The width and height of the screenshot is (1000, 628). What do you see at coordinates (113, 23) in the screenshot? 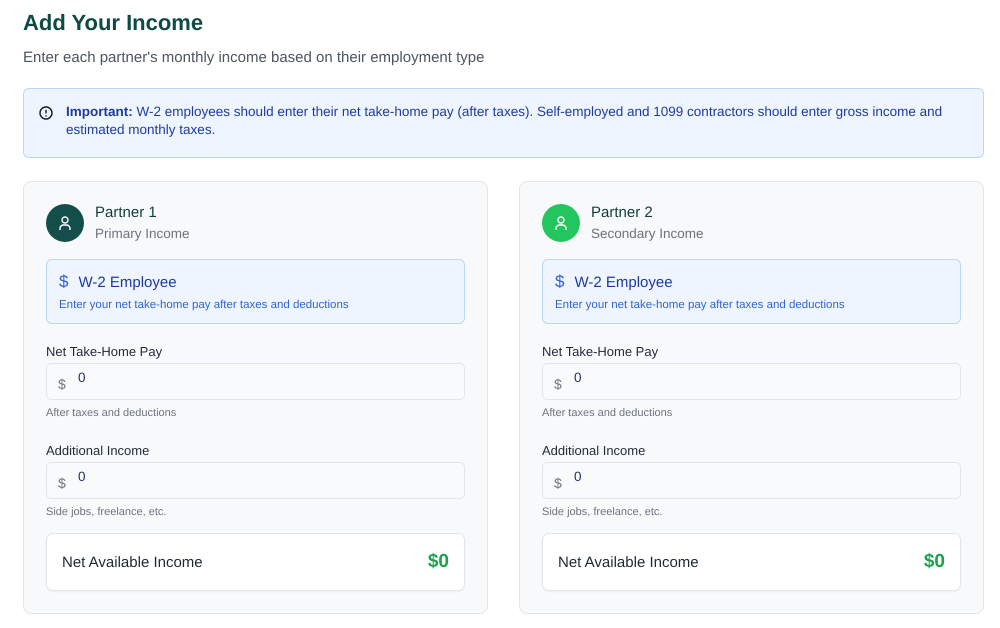
I see `page-title: Add Your Income` at bounding box center [113, 23].